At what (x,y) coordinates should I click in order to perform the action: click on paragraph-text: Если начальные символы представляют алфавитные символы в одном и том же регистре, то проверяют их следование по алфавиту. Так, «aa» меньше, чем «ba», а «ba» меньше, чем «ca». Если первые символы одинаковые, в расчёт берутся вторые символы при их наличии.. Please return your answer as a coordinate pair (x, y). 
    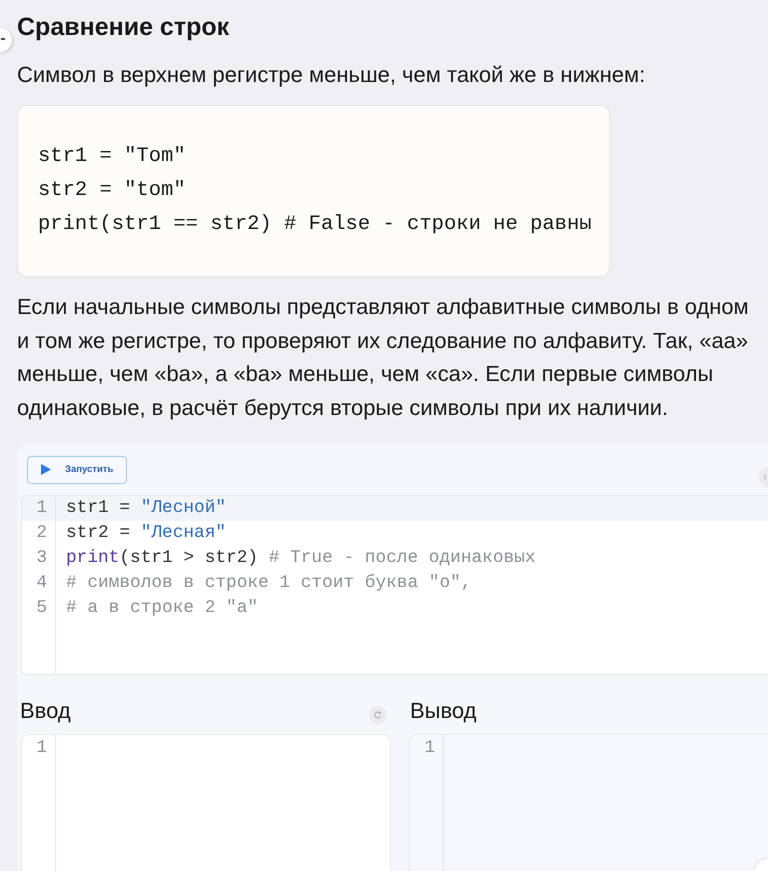
    Looking at the image, I should click on (383, 357).